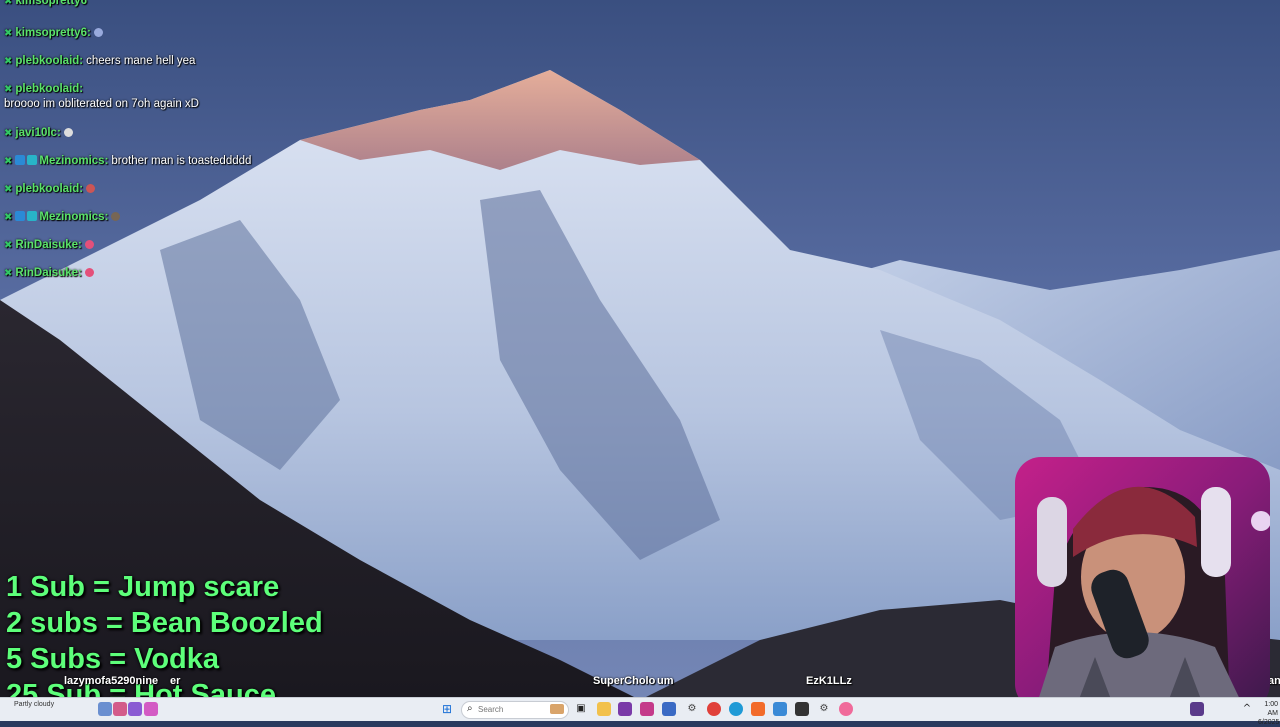  I want to click on search-highlight-icon, so click(557, 709).